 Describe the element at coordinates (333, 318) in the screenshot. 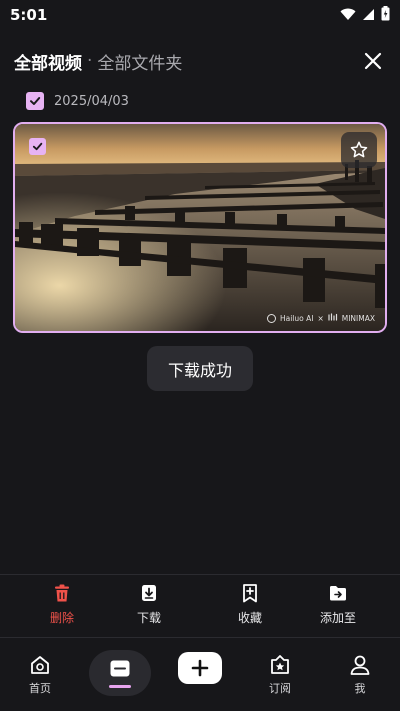

I see `minimax-logo-icon` at that location.